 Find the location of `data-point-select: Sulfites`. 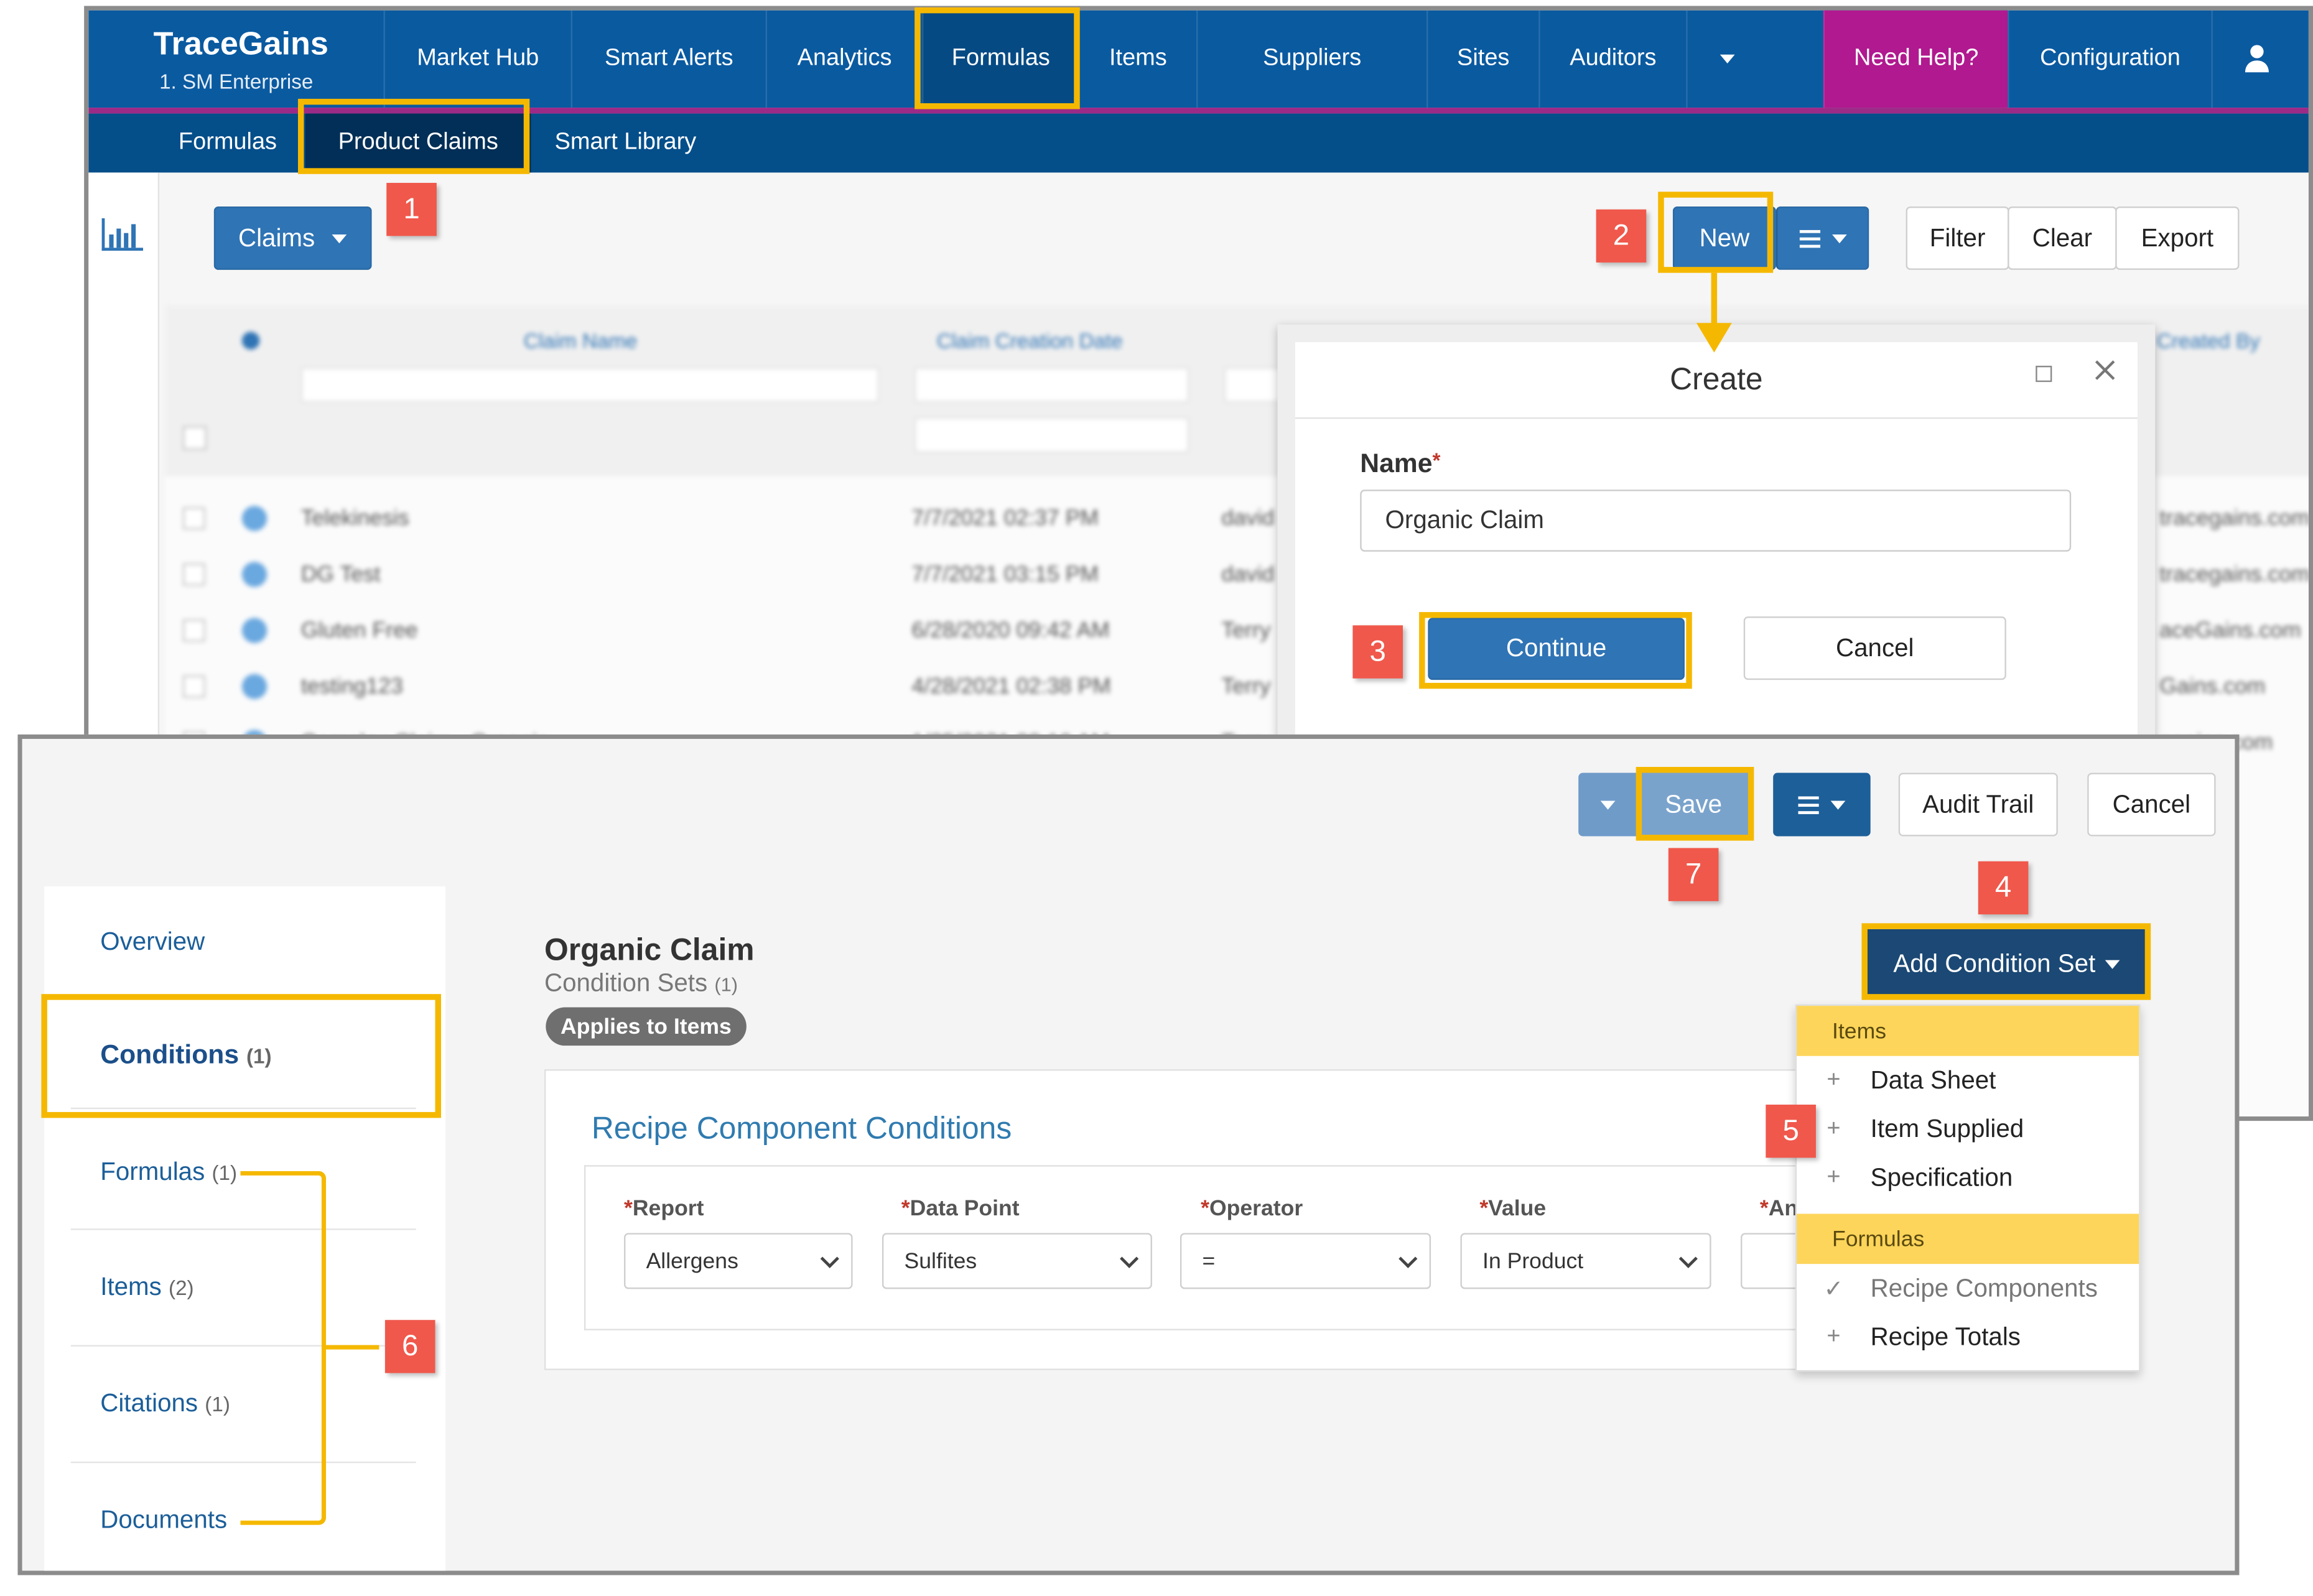

data-point-select: Sulfites is located at coordinates (1017, 1261).